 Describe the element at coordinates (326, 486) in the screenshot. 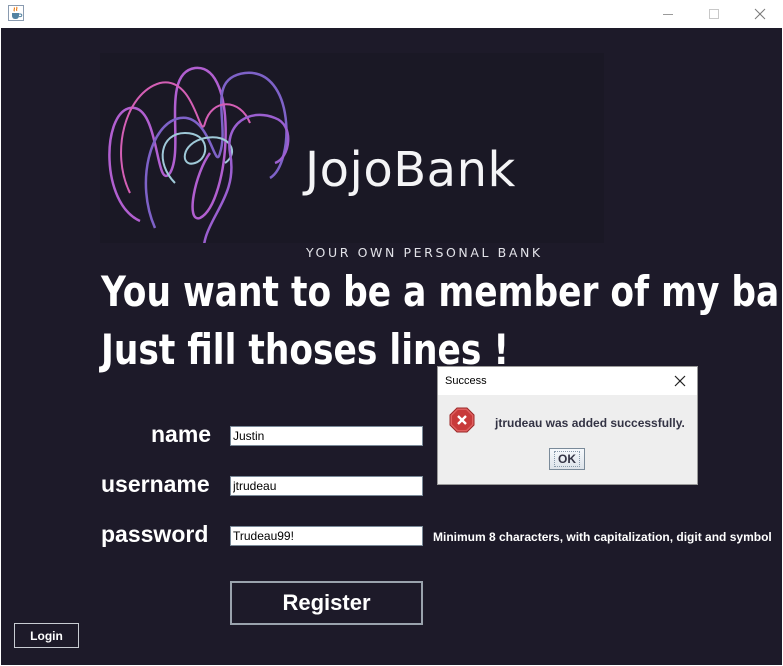

I see `username-field` at that location.